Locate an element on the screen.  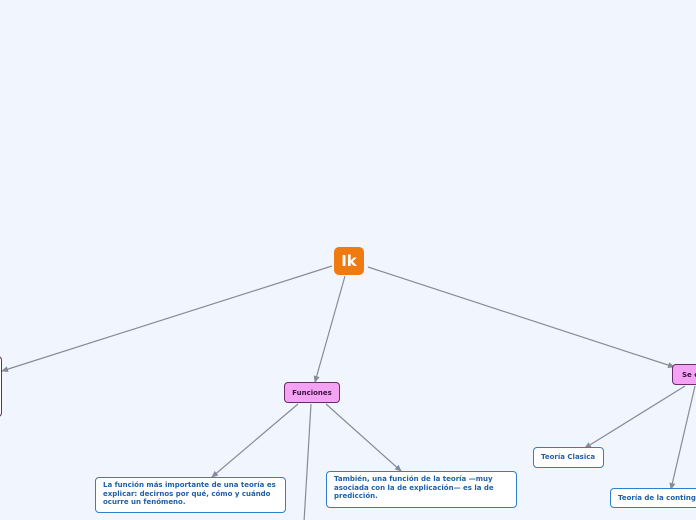
topic-funciones: Funciones is located at coordinates (312, 392).